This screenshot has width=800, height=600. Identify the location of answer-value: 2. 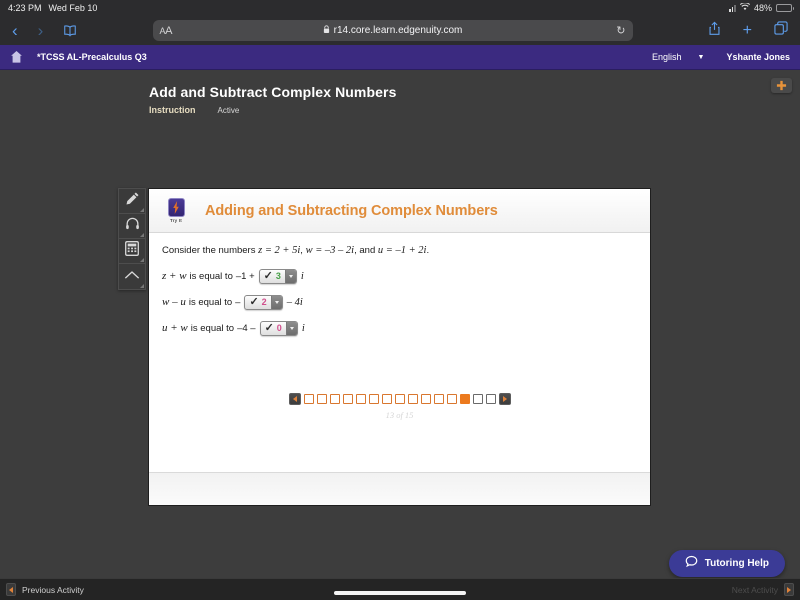
(264, 302).